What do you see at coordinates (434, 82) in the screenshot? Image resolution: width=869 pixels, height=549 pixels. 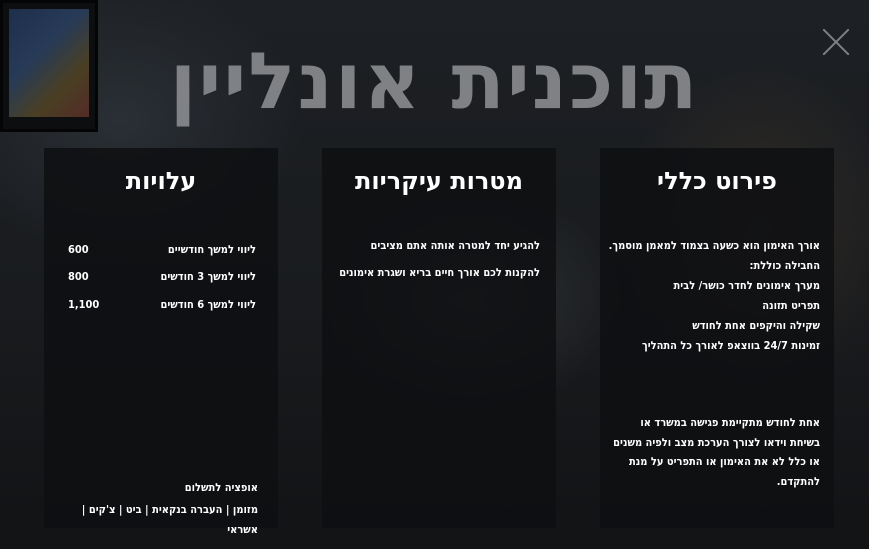 I see `page-title: תוכנית אונליין` at bounding box center [434, 82].